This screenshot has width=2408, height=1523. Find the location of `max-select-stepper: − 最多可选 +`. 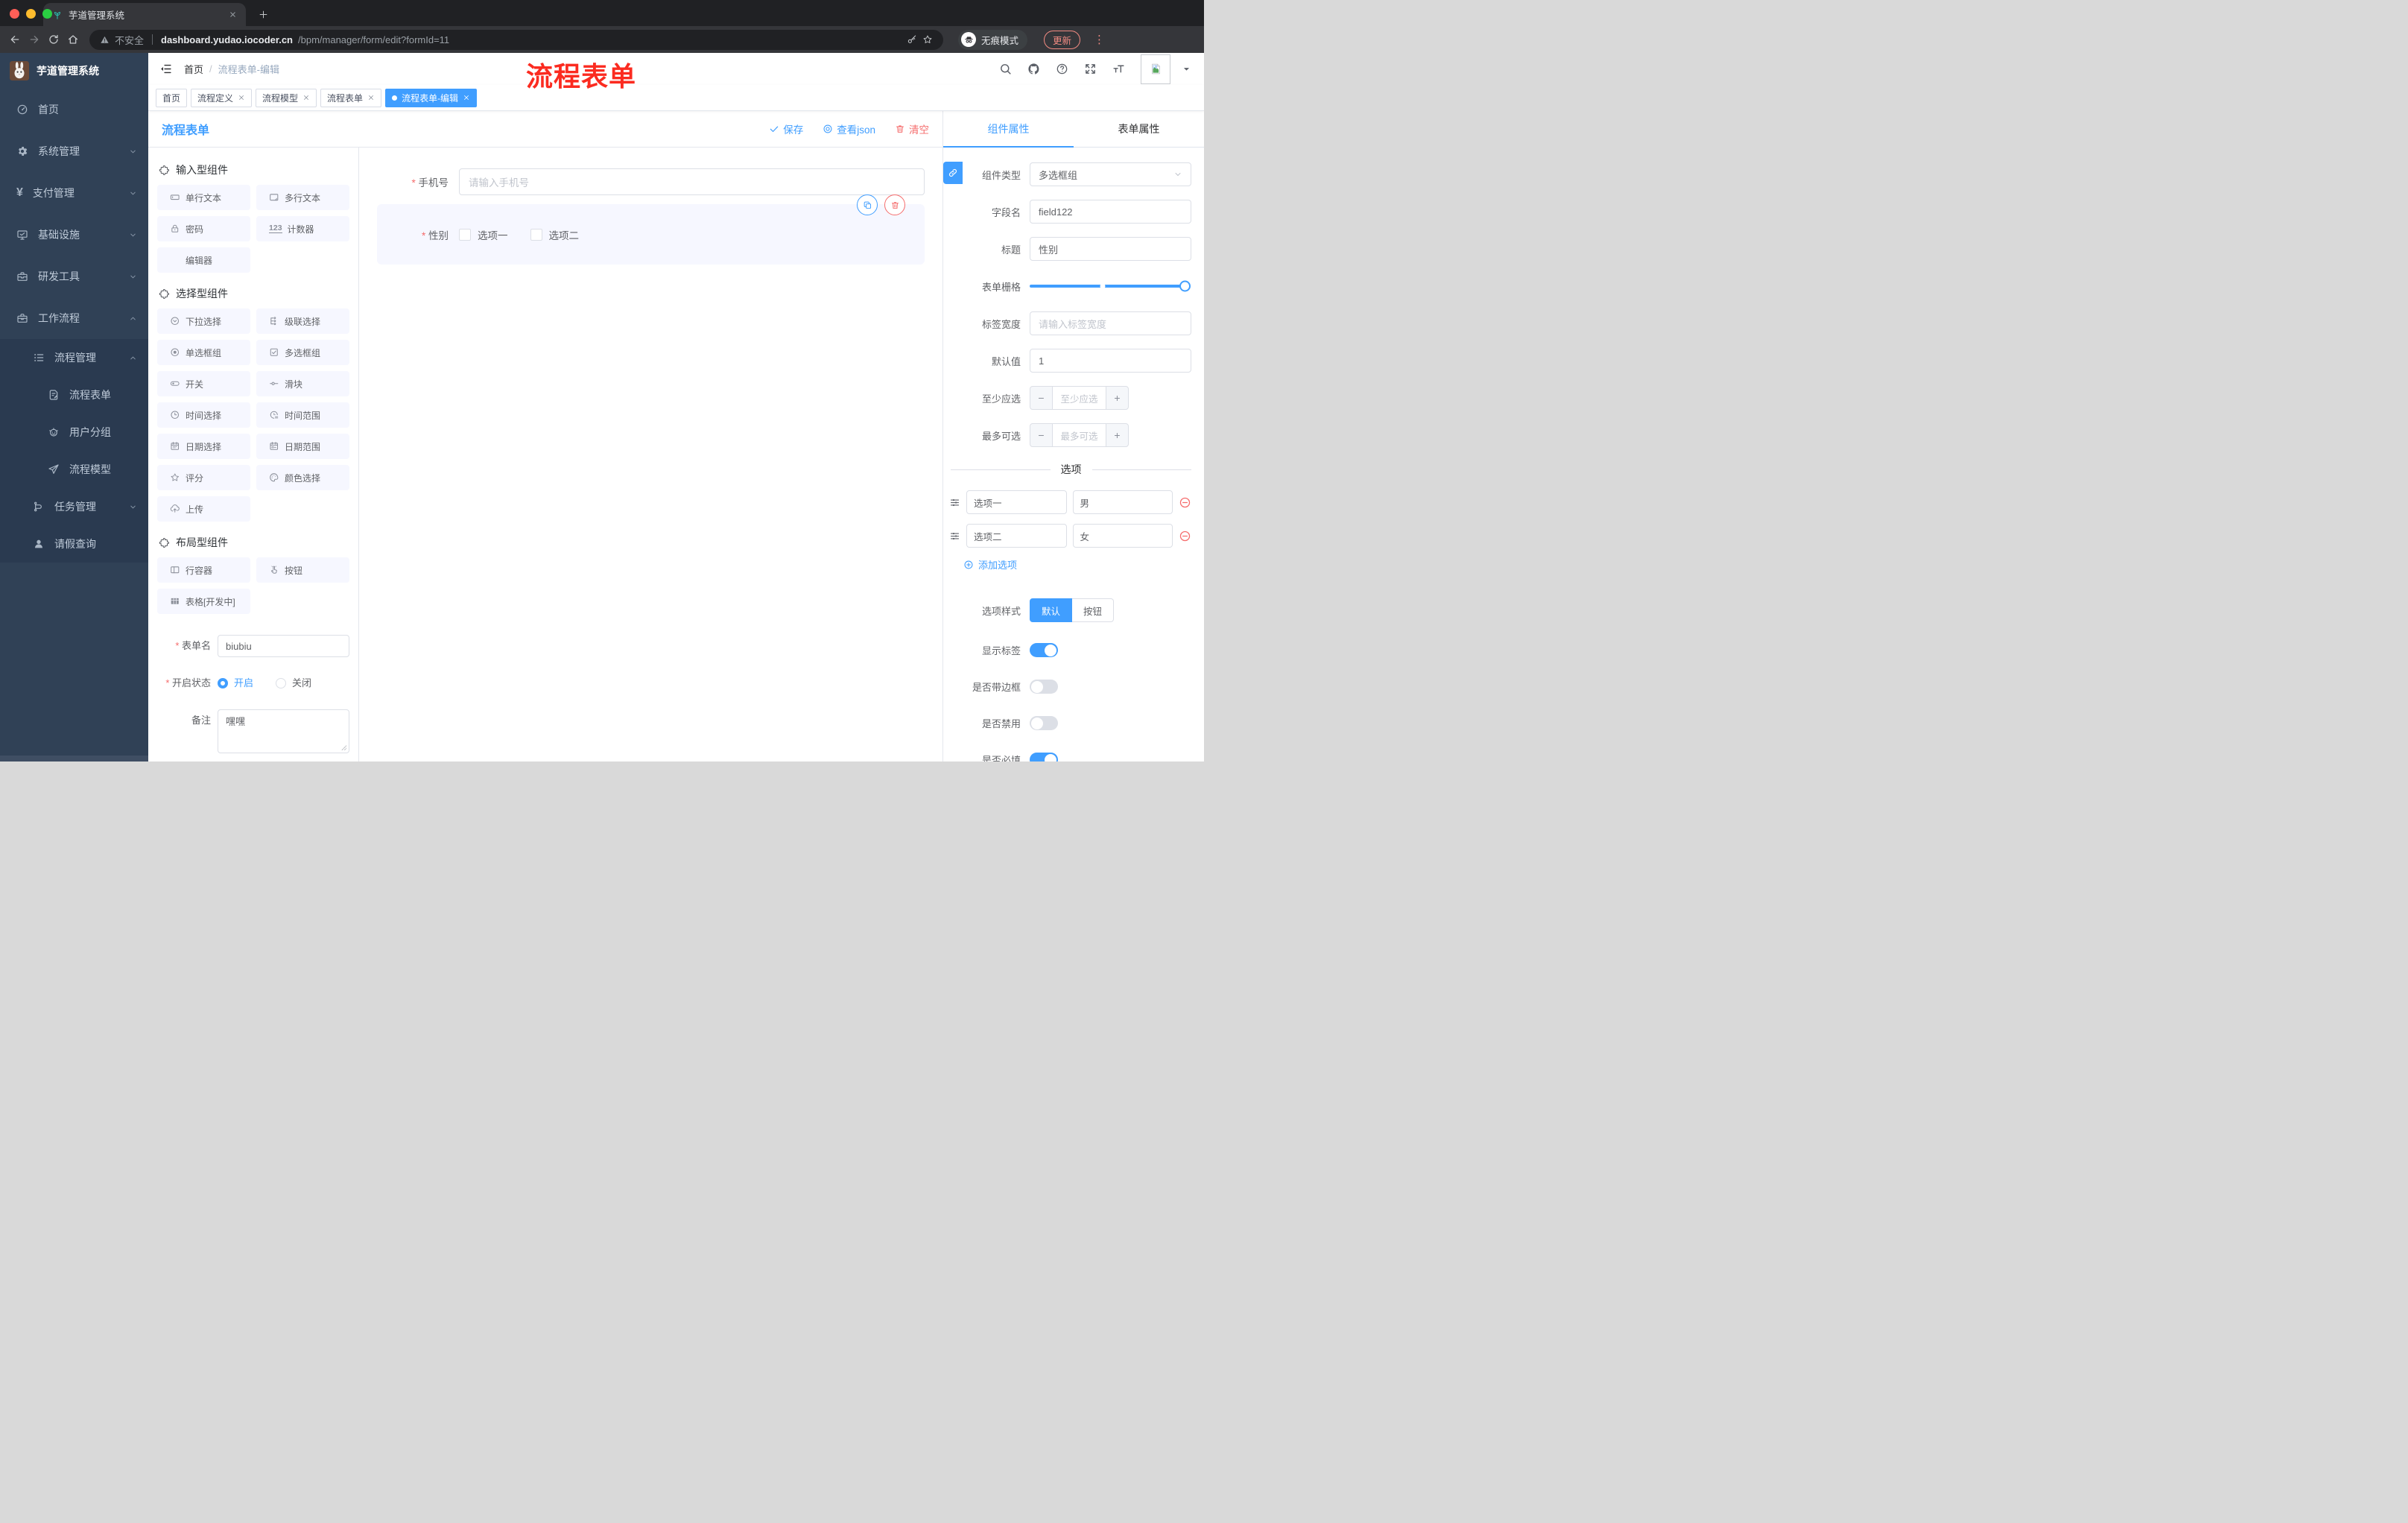

max-select-stepper: − 最多可选 + is located at coordinates (1079, 435).